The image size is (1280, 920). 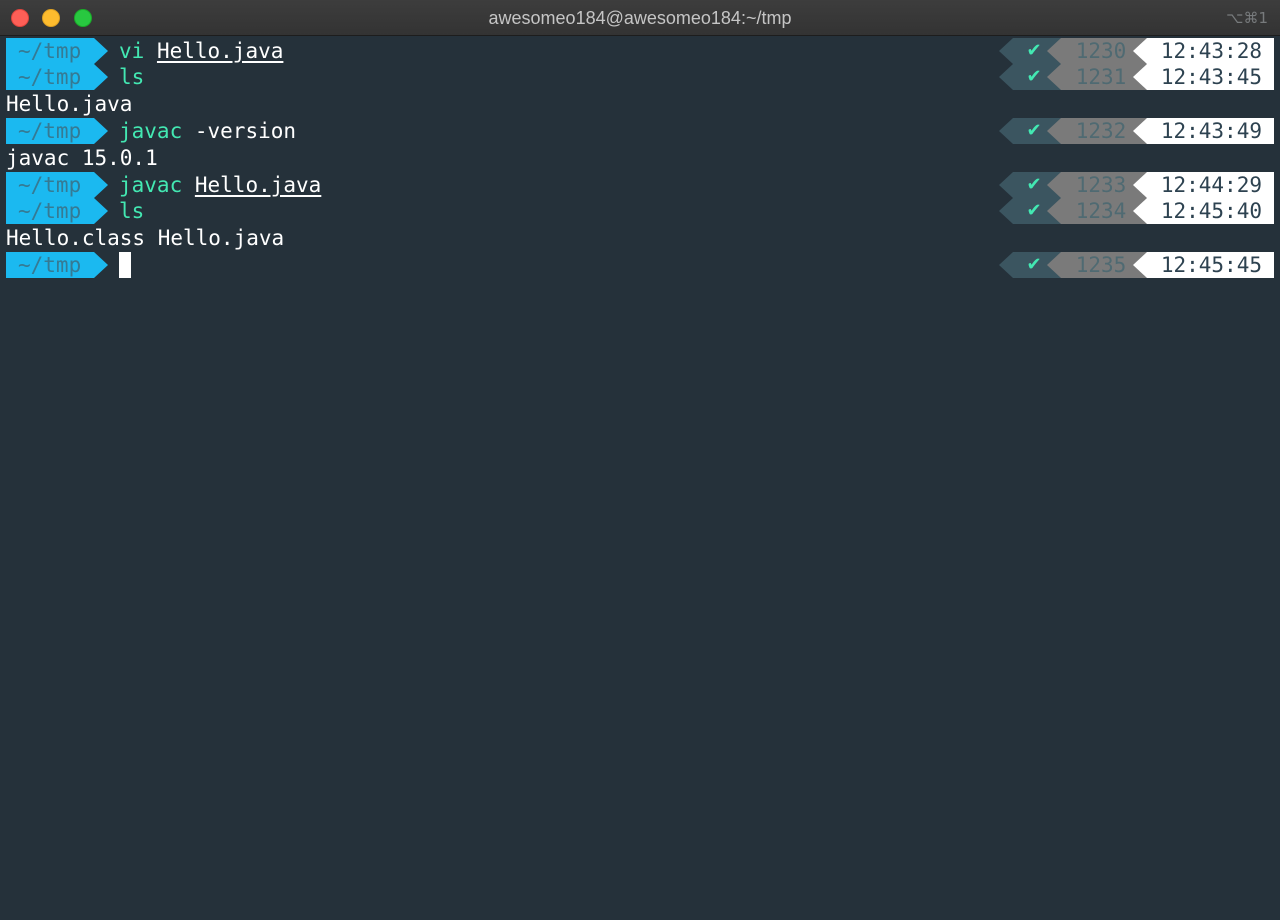 What do you see at coordinates (1203, 211) in the screenshot?
I see `timestamp: 12:45:40` at bounding box center [1203, 211].